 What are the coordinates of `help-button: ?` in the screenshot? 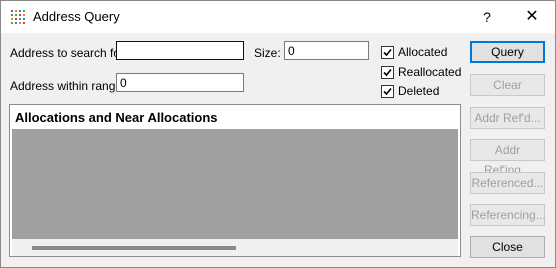 It's located at (487, 17).